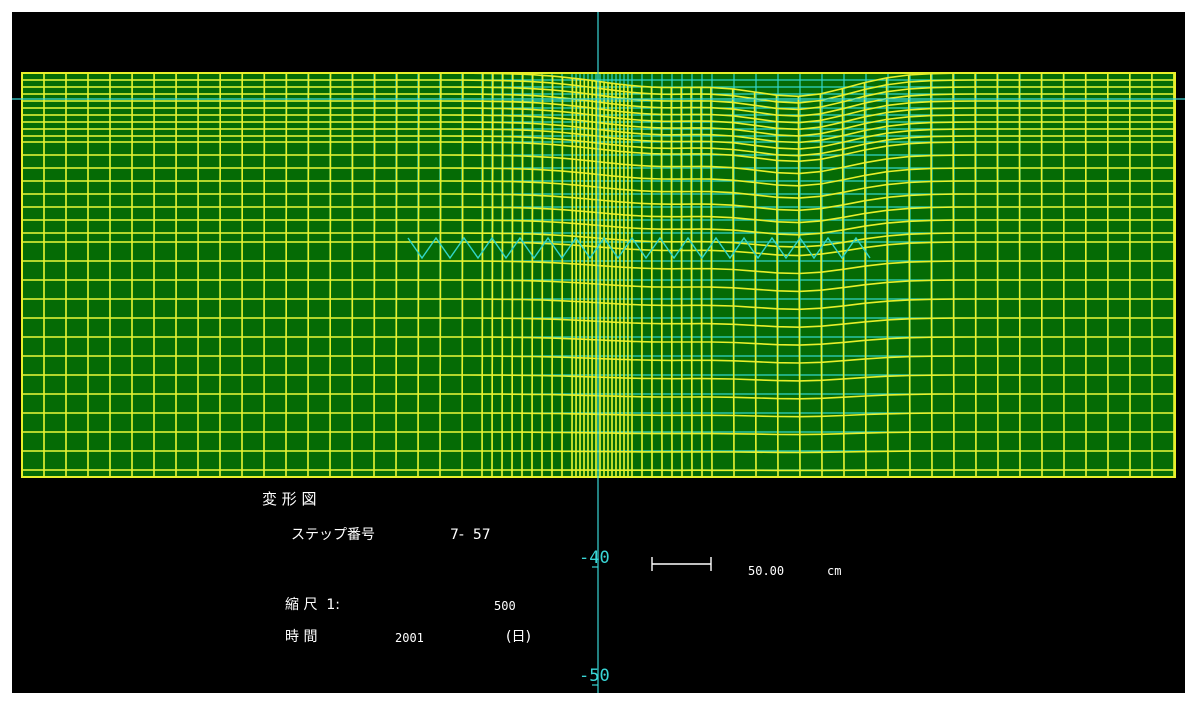 This screenshot has width=1200, height=713. What do you see at coordinates (312, 605) in the screenshot?
I see `scale-label: 縮 尺 1:` at bounding box center [312, 605].